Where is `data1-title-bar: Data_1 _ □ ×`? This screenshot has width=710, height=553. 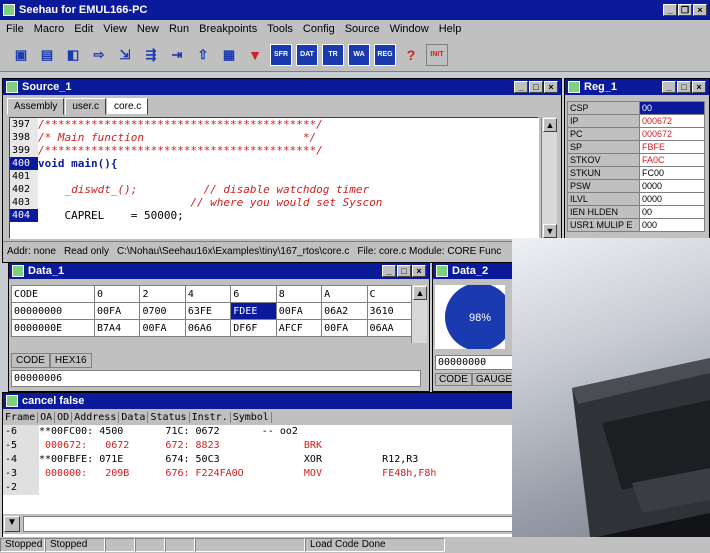
data1-title-bar: Data_1 _ □ × is located at coordinates (219, 271).